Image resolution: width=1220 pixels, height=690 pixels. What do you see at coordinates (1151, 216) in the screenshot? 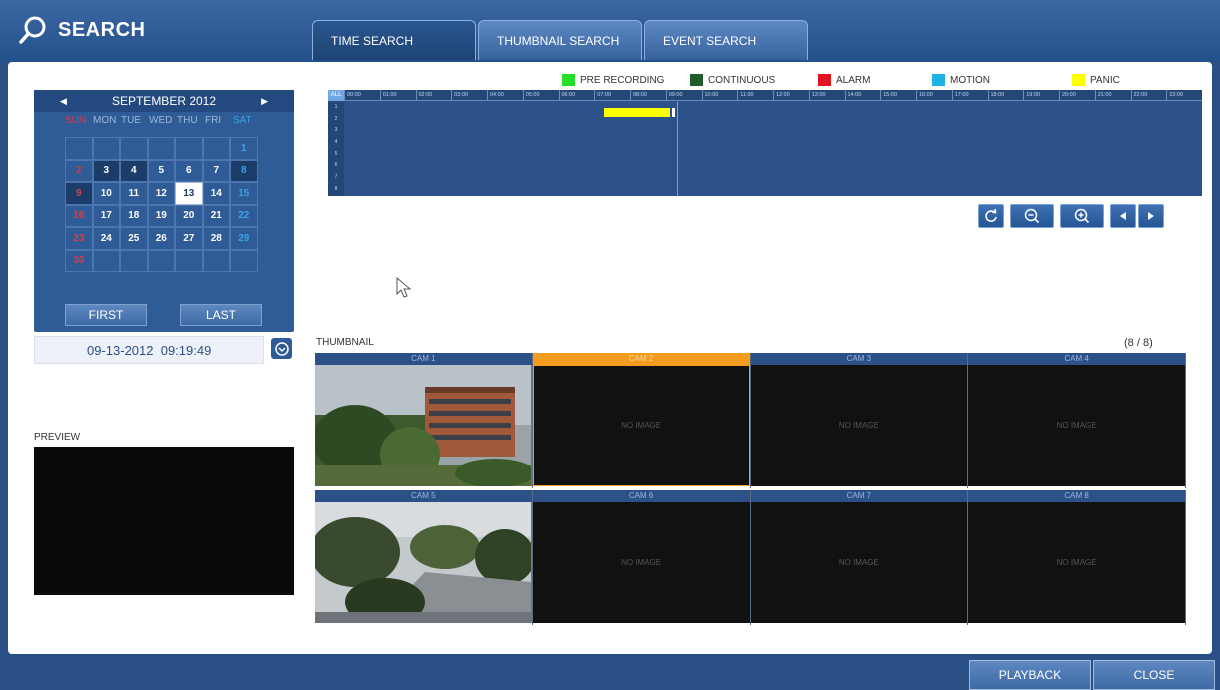
I see `next-button` at bounding box center [1151, 216].